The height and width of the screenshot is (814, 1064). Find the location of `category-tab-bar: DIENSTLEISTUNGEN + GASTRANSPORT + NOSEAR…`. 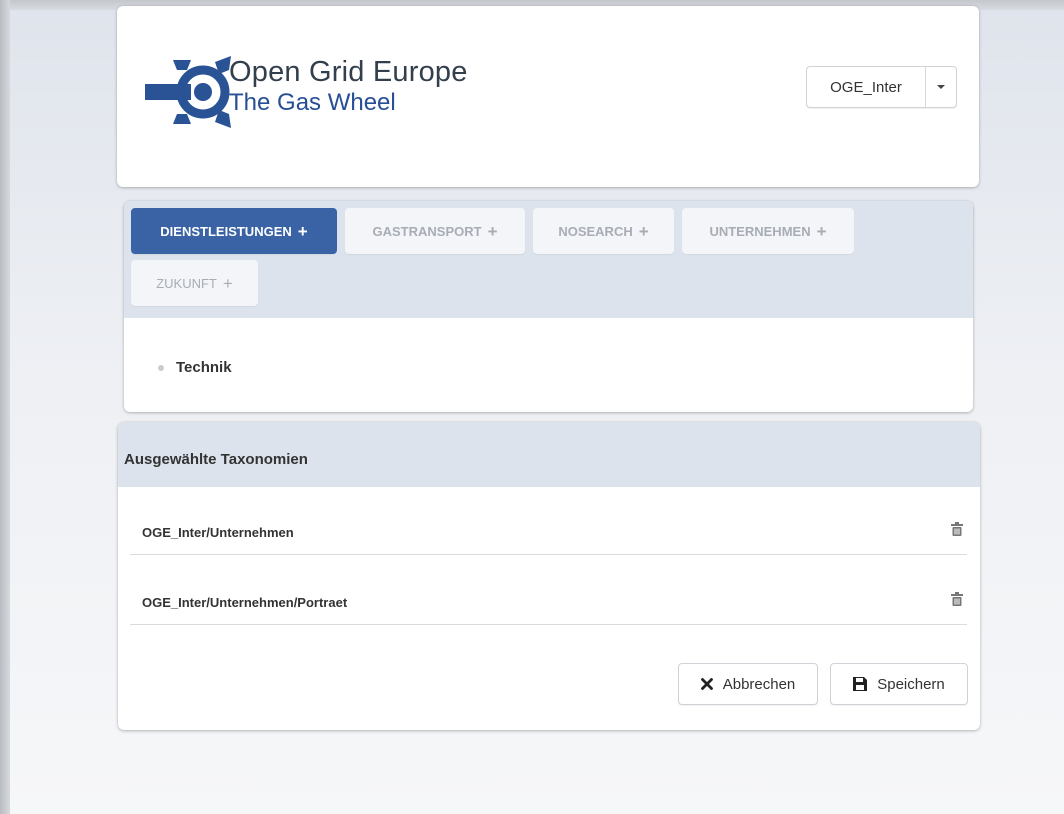

category-tab-bar: DIENSTLEISTUNGEN + GASTRANSPORT + NOSEAR… is located at coordinates (548, 259).